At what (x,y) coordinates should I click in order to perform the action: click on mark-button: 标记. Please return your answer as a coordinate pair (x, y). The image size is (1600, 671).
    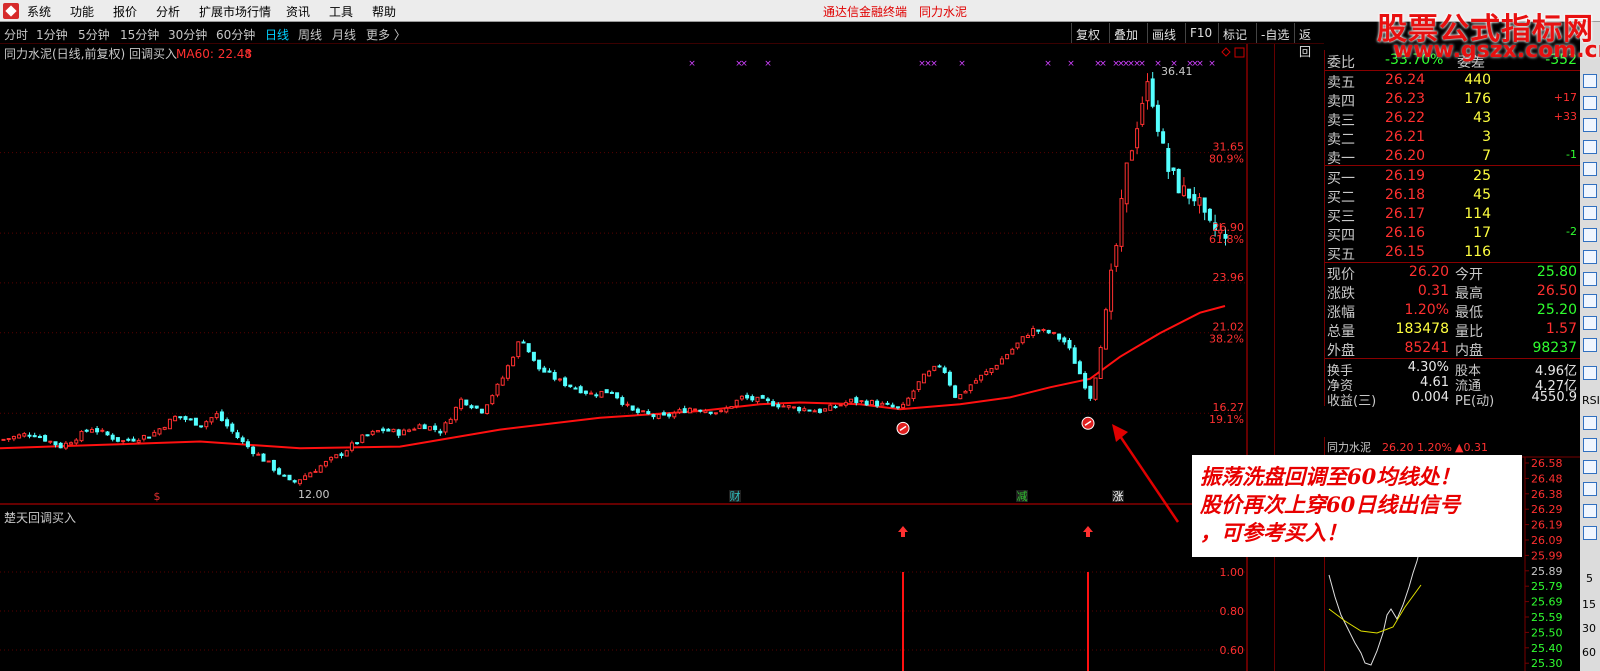
    Looking at the image, I should click on (1234, 33).